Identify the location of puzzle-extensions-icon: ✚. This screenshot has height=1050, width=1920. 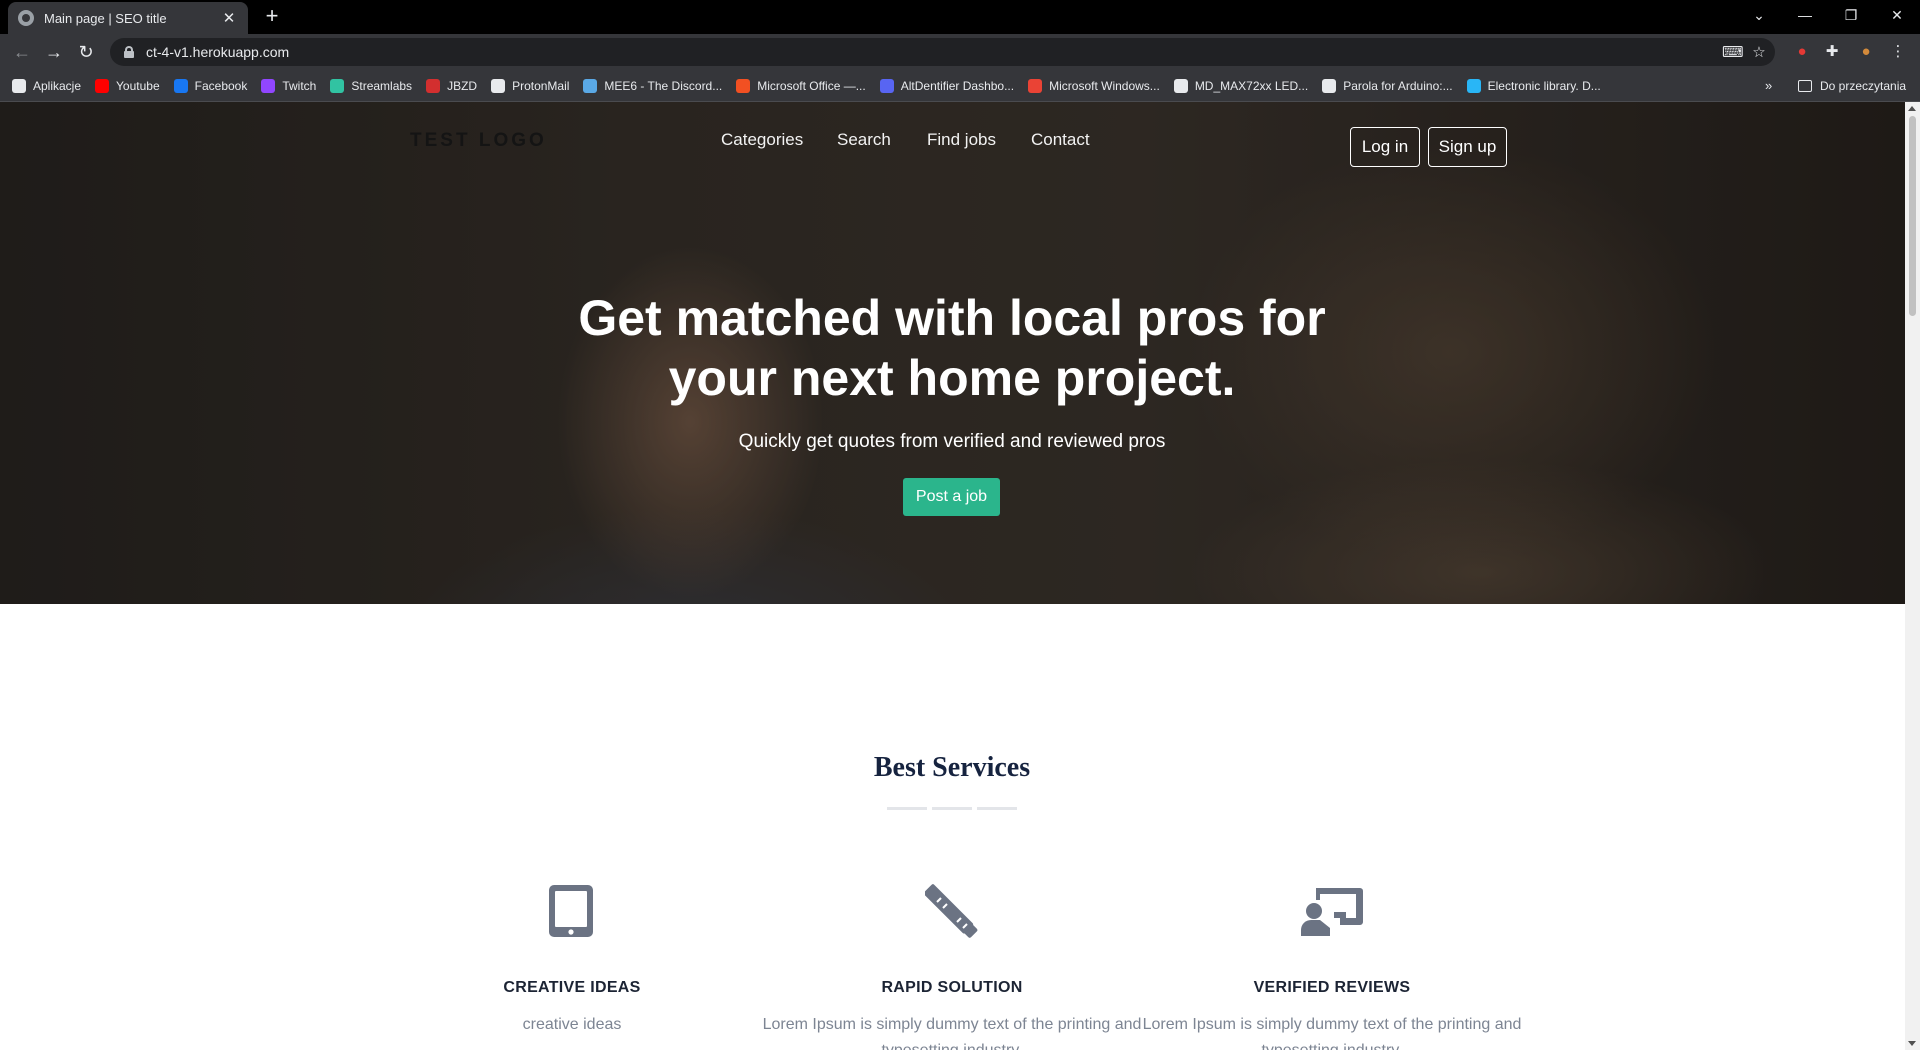
(1832, 52).